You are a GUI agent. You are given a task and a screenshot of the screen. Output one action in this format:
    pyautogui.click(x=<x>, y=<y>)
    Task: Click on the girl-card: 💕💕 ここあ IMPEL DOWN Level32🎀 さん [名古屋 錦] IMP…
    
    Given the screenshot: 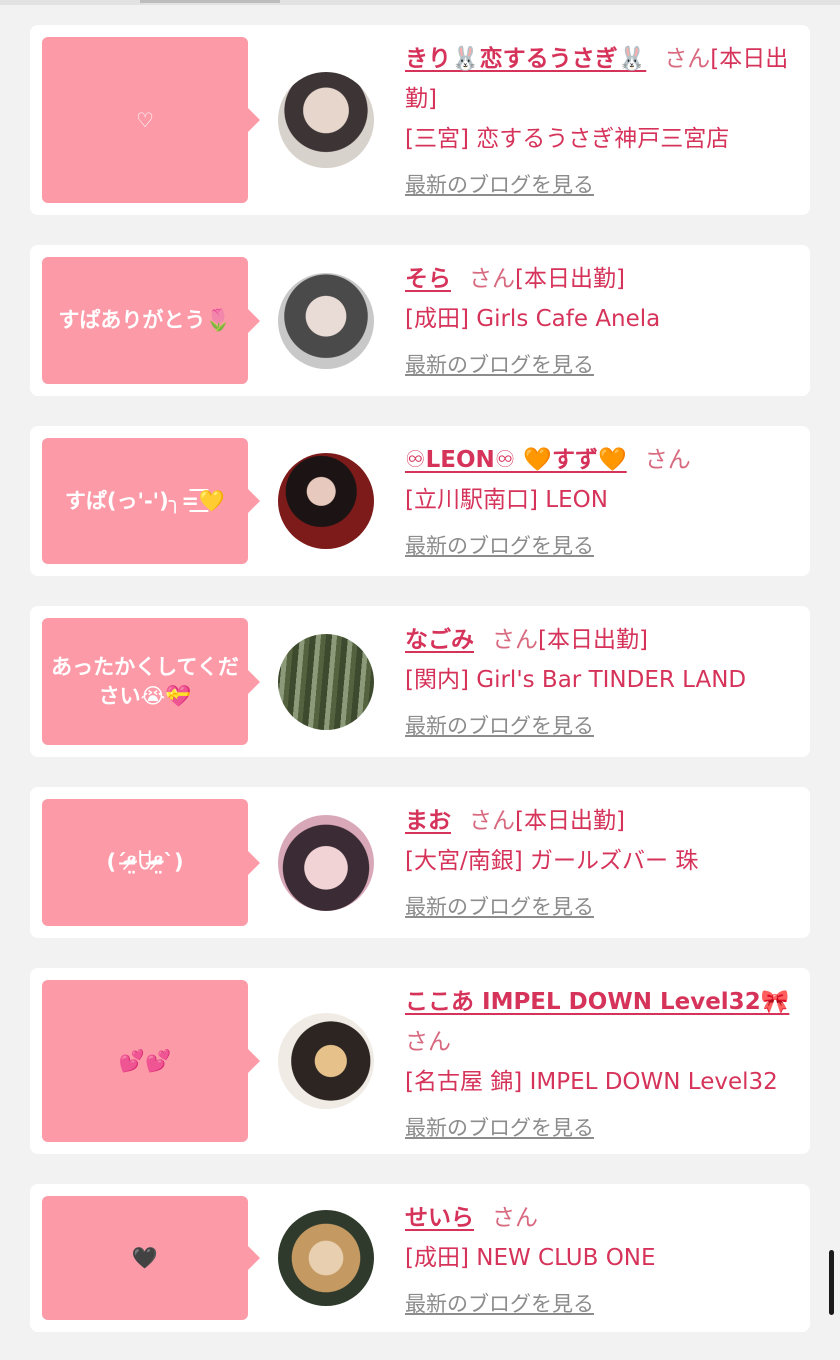 What is the action you would take?
    pyautogui.click(x=420, y=1061)
    